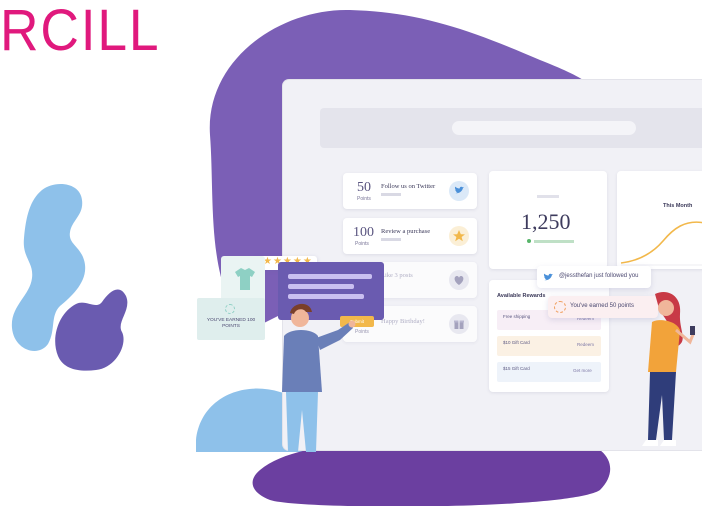 This screenshot has height=506, width=702. I want to click on follow-notification-text: @jessthefan just followed you, so click(599, 276).